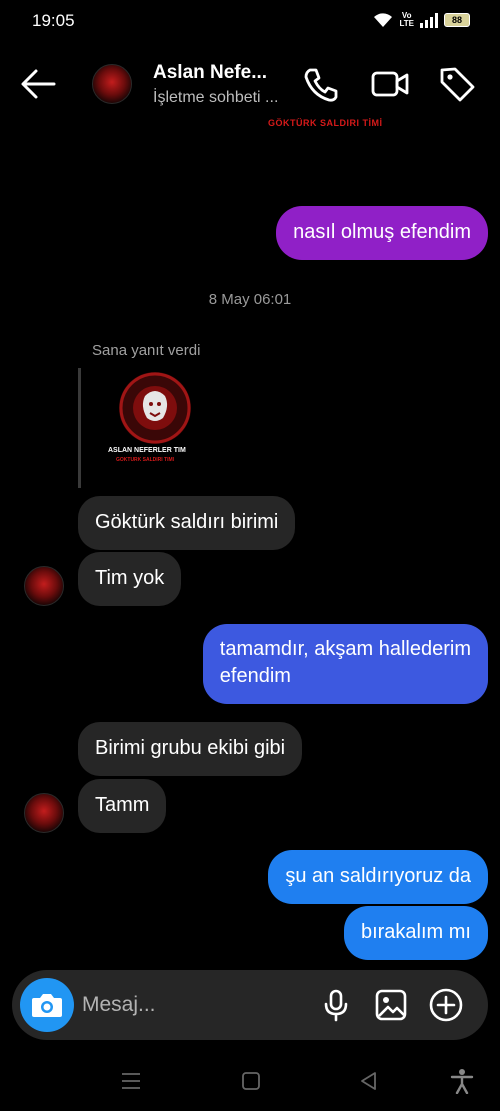 The width and height of the screenshot is (500, 1111). I want to click on camera-button, so click(47, 1005).